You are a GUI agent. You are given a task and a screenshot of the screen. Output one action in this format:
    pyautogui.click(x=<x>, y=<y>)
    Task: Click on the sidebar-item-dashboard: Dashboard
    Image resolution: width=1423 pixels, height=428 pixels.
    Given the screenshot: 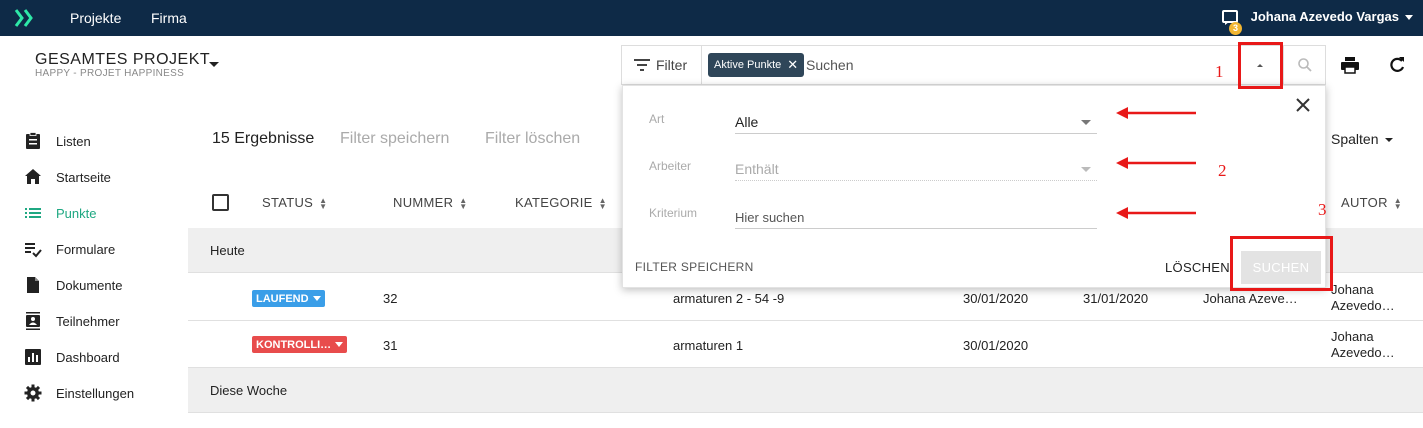 What is the action you would take?
    pyautogui.click(x=94, y=357)
    